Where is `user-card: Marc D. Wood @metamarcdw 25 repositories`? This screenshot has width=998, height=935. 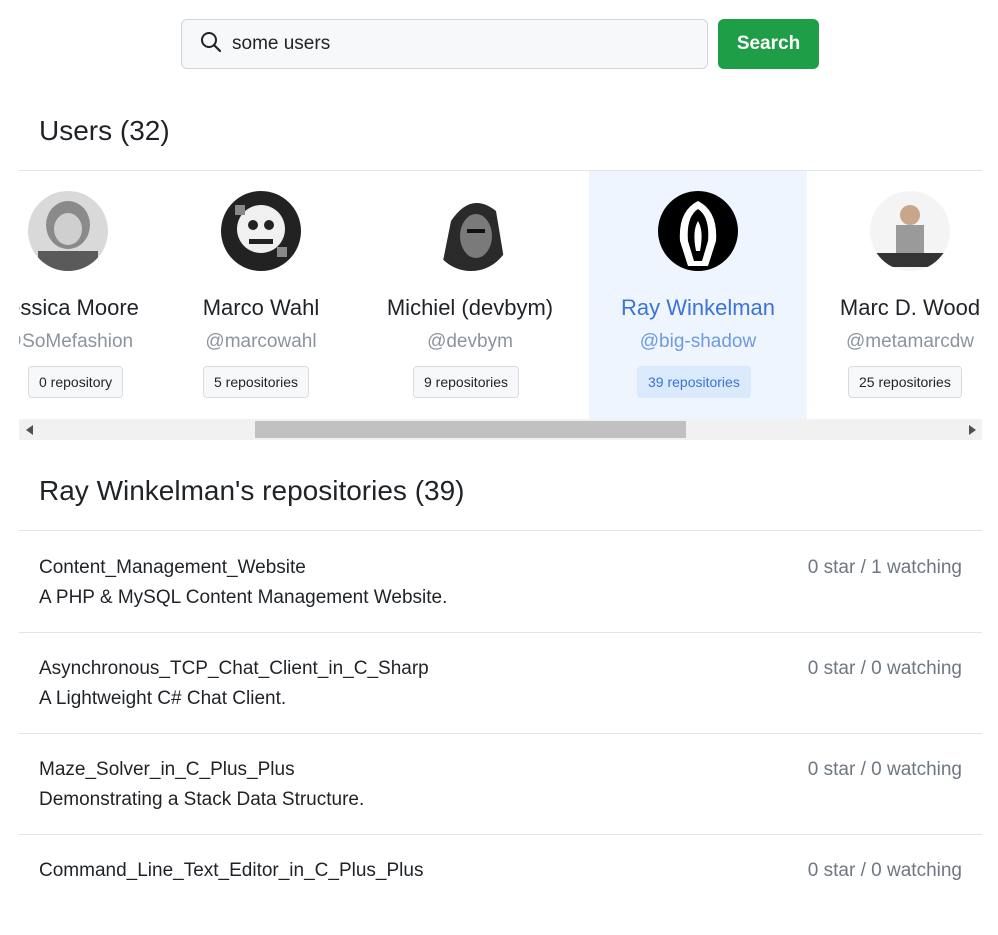 user-card: Marc D. Wood @metamarcdw 25 repositories is located at coordinates (900, 295).